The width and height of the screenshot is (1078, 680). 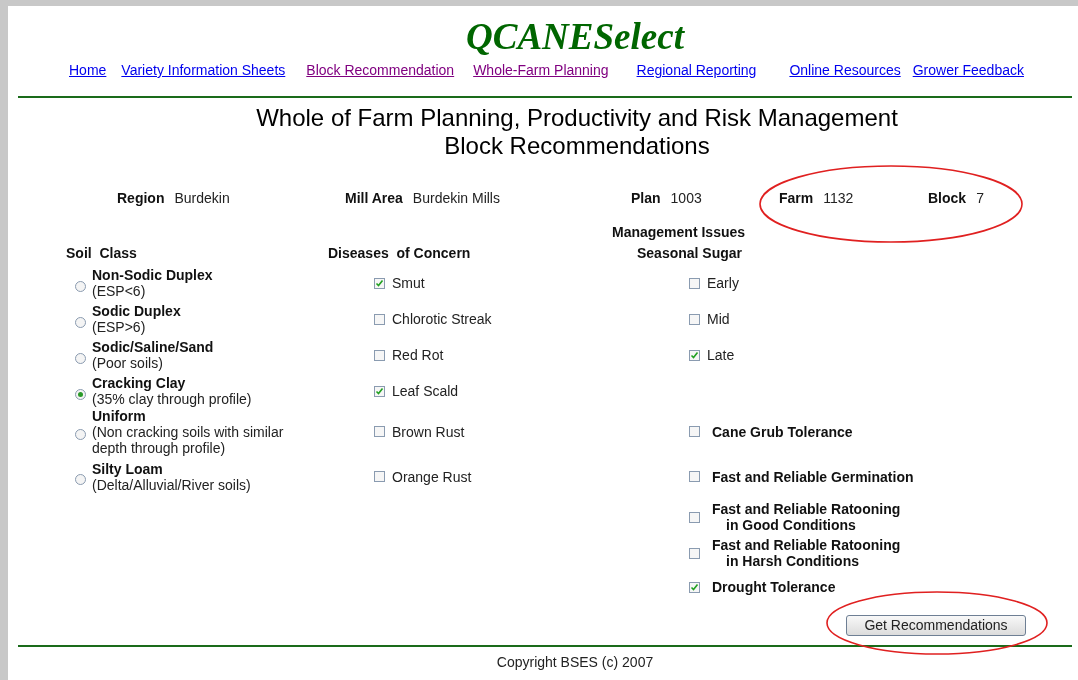 What do you see at coordinates (119, 327) in the screenshot?
I see `option-description: (ESP>6)` at bounding box center [119, 327].